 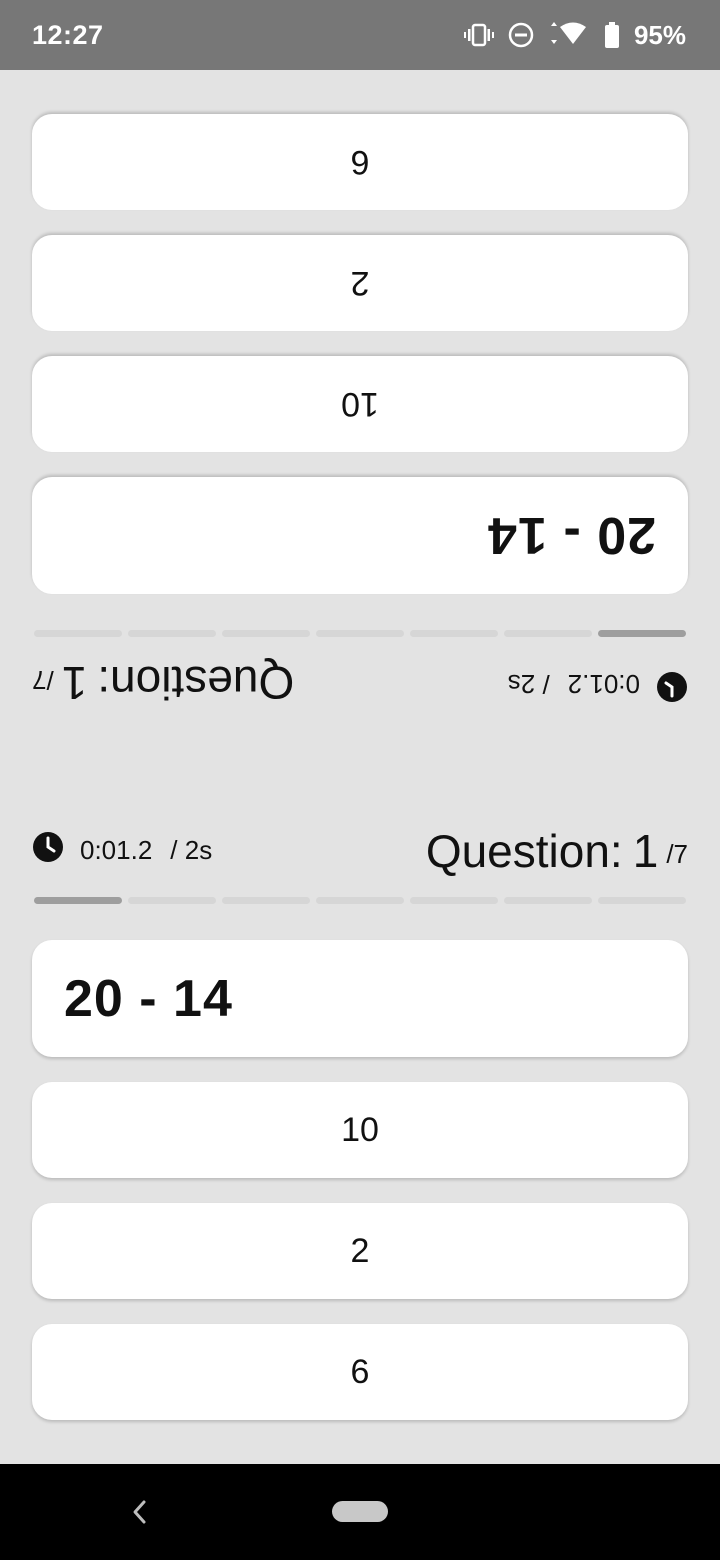 What do you see at coordinates (140, 1512) in the screenshot?
I see `back-icon` at bounding box center [140, 1512].